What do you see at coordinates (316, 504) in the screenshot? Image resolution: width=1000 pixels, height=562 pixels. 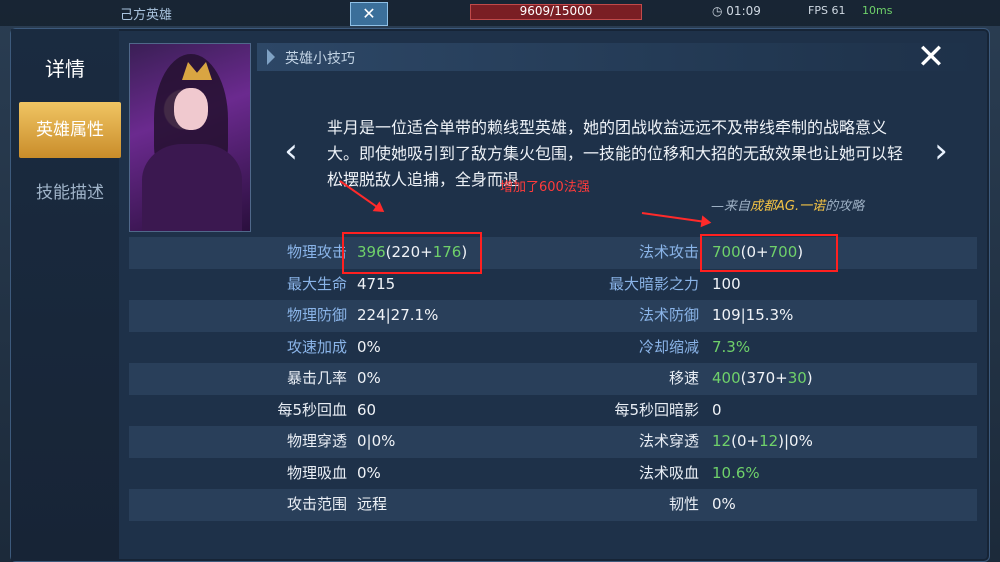 I see `stat-label: 攻击范围` at bounding box center [316, 504].